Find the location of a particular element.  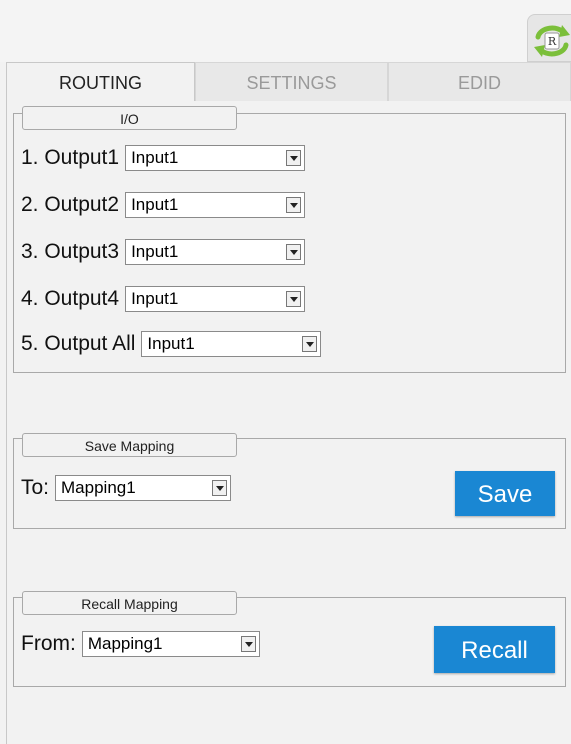

output2-row: 2. Output2 Input1 is located at coordinates (163, 205).